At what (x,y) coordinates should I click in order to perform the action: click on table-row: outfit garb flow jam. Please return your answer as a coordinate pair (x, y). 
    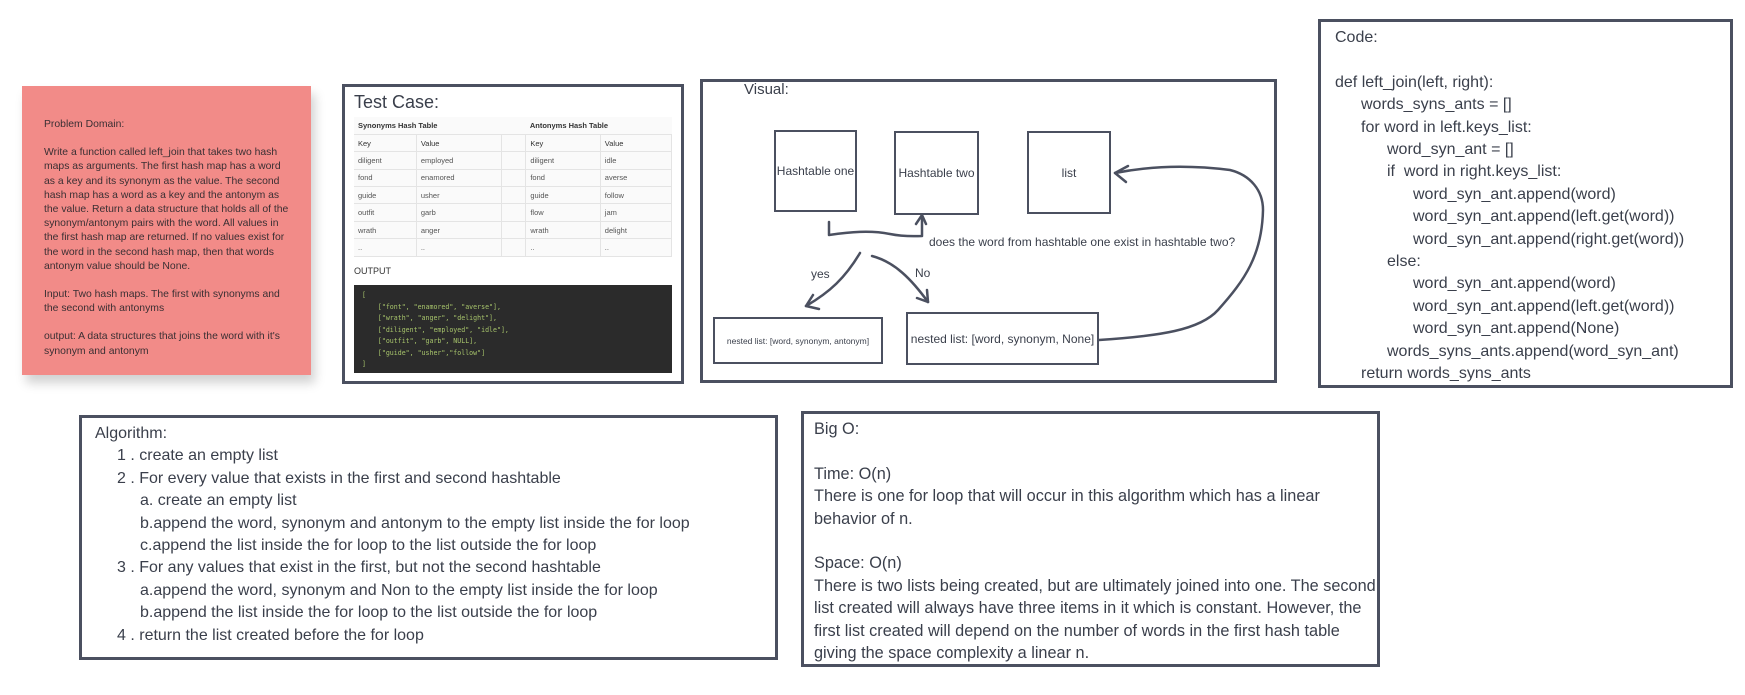
    Looking at the image, I should click on (513, 212).